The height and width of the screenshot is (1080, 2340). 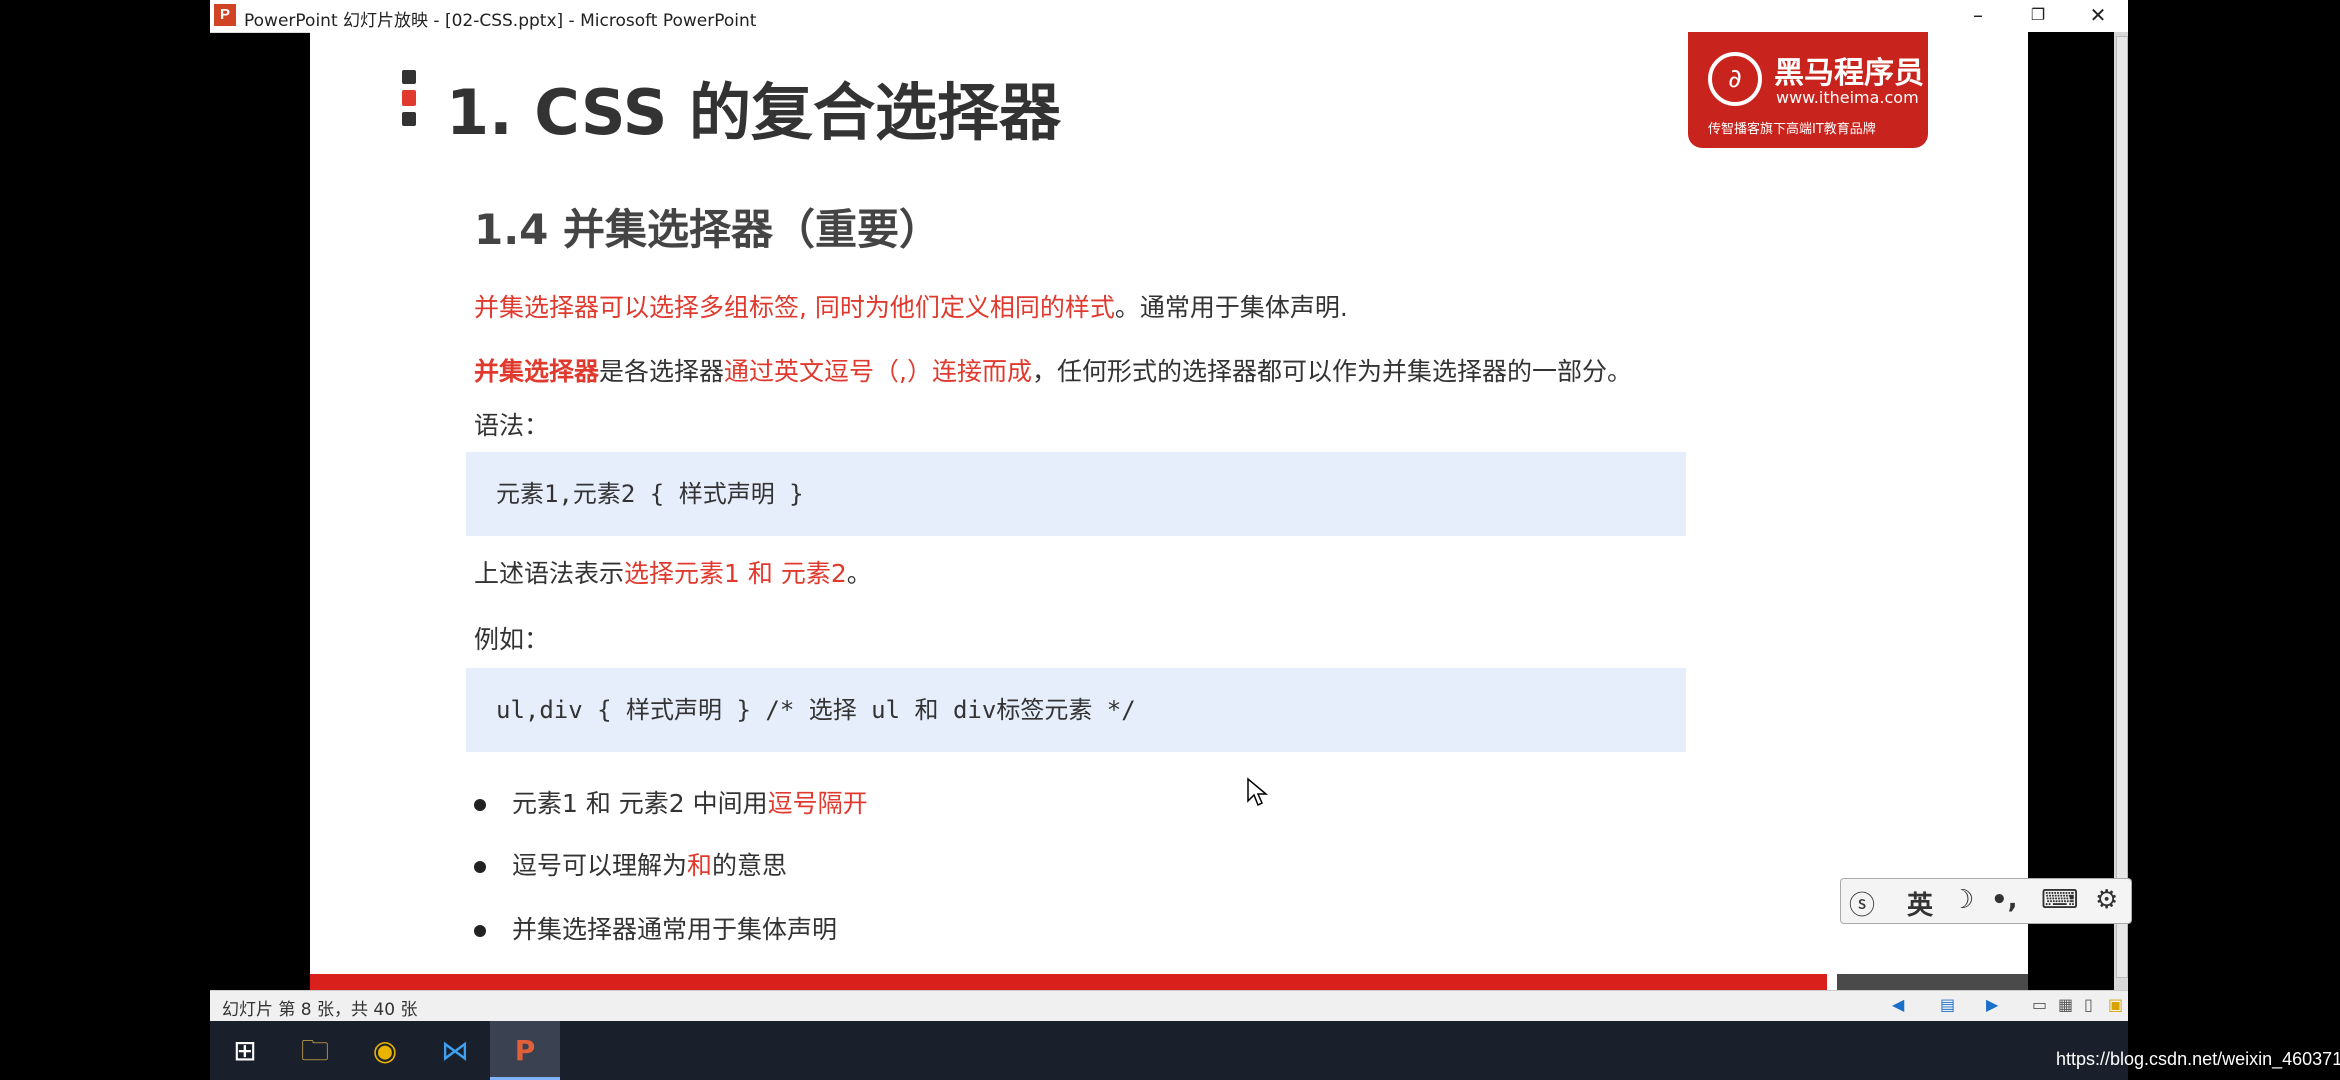 I want to click on title-marker, so click(x=409, y=101).